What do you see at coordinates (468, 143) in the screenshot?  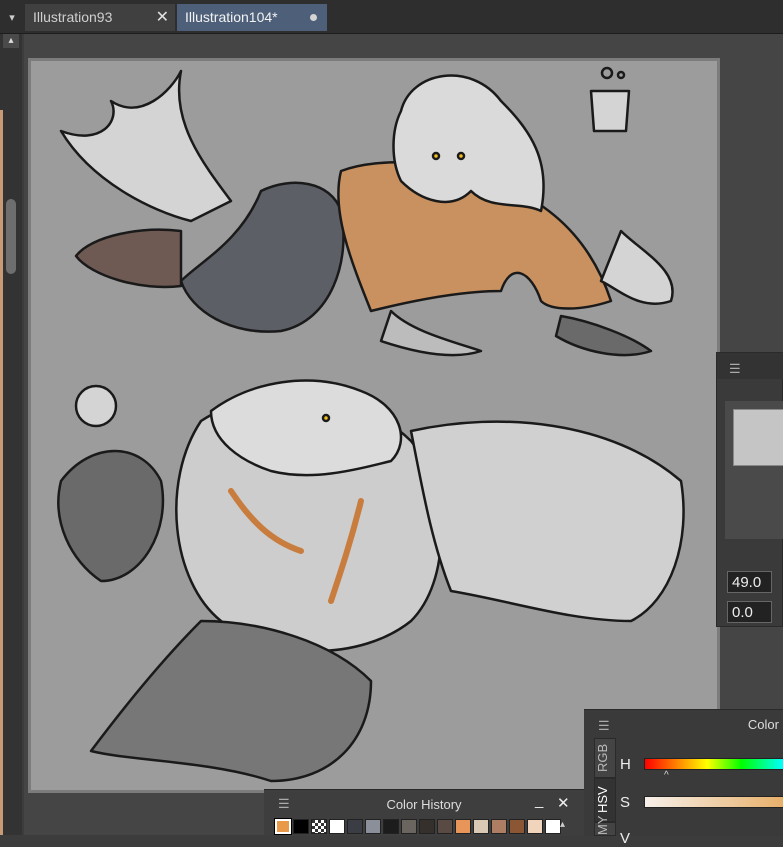 I see `girl-hair` at bounding box center [468, 143].